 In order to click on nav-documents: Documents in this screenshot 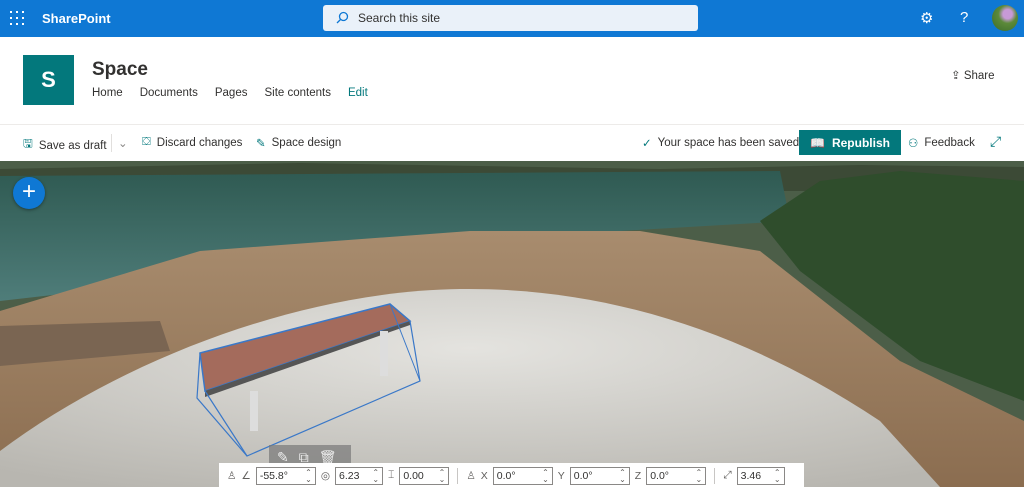, I will do `click(169, 93)`.